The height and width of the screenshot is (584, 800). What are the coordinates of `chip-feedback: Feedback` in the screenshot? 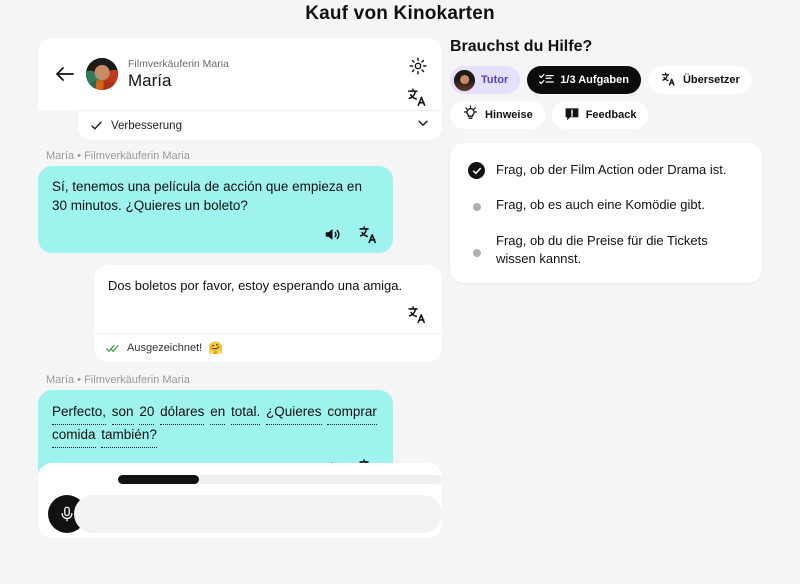 It's located at (600, 115).